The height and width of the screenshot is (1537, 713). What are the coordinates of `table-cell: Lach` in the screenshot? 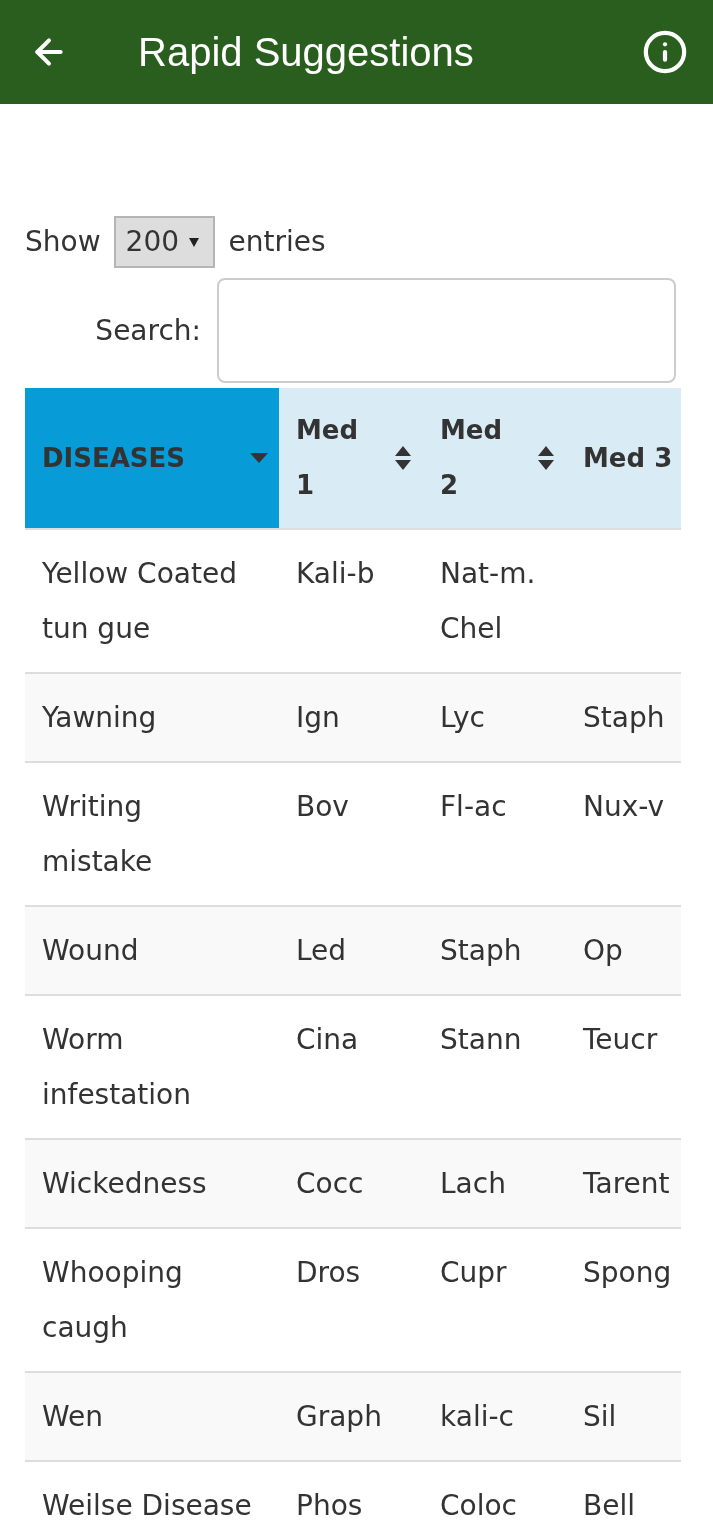 It's located at (473, 1183).